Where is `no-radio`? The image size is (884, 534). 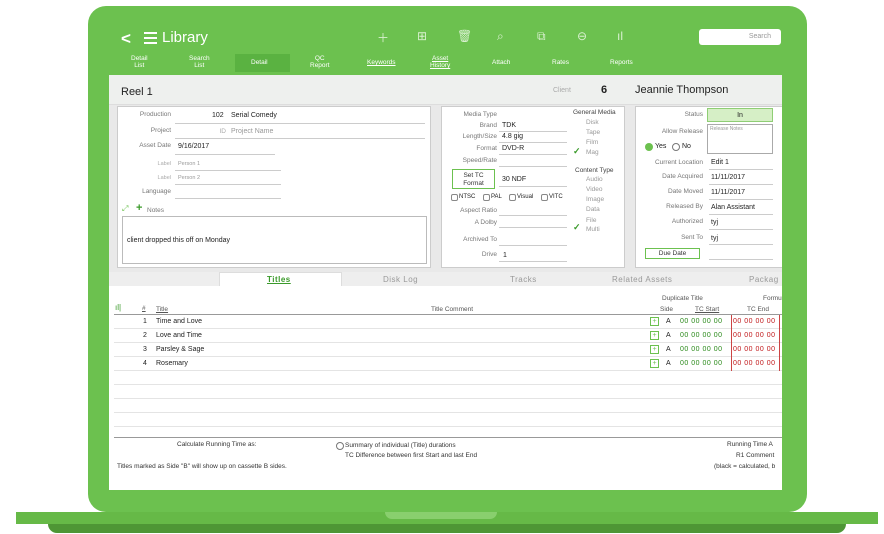
no-radio is located at coordinates (676, 147).